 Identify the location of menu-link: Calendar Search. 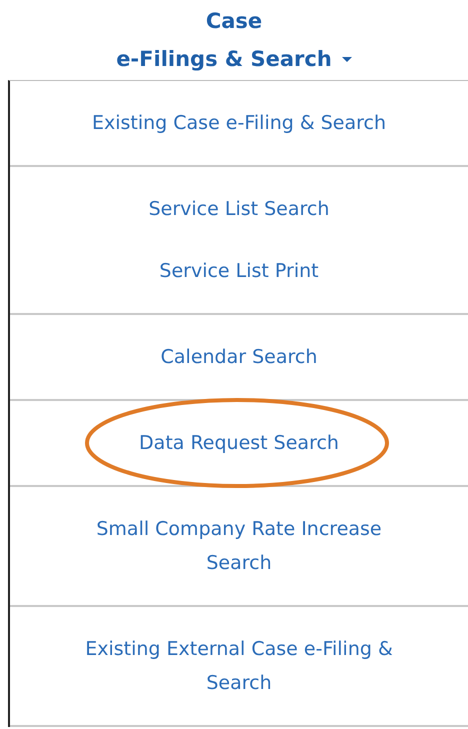
(239, 357).